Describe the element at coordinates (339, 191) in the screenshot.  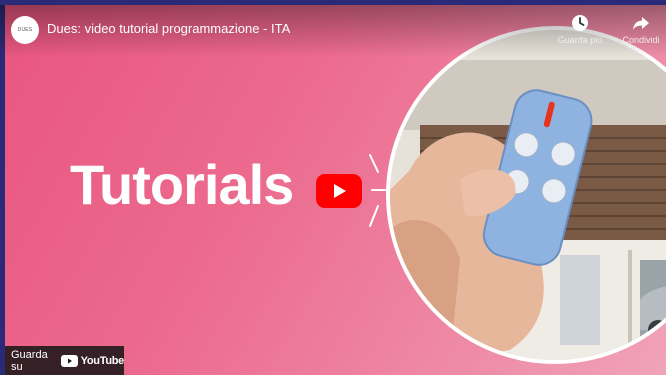
I see `play-button` at that location.